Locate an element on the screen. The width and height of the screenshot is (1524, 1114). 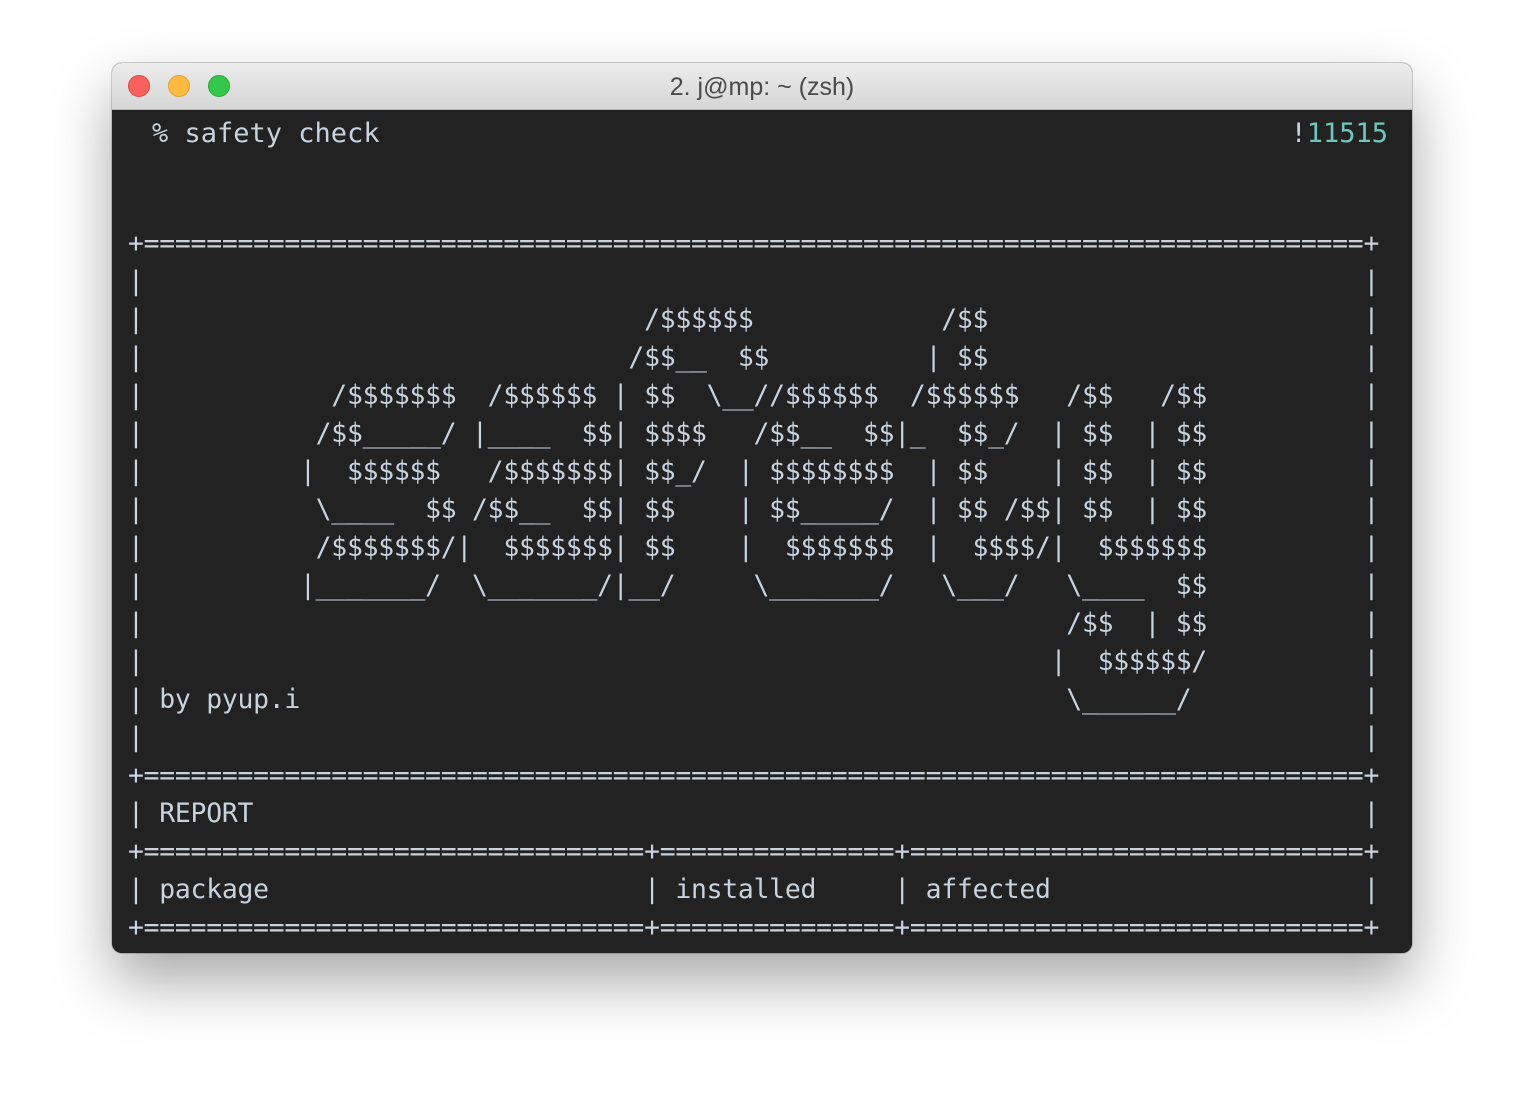
window-title: 2. j@mp: ~ (zsh) is located at coordinates (762, 87).